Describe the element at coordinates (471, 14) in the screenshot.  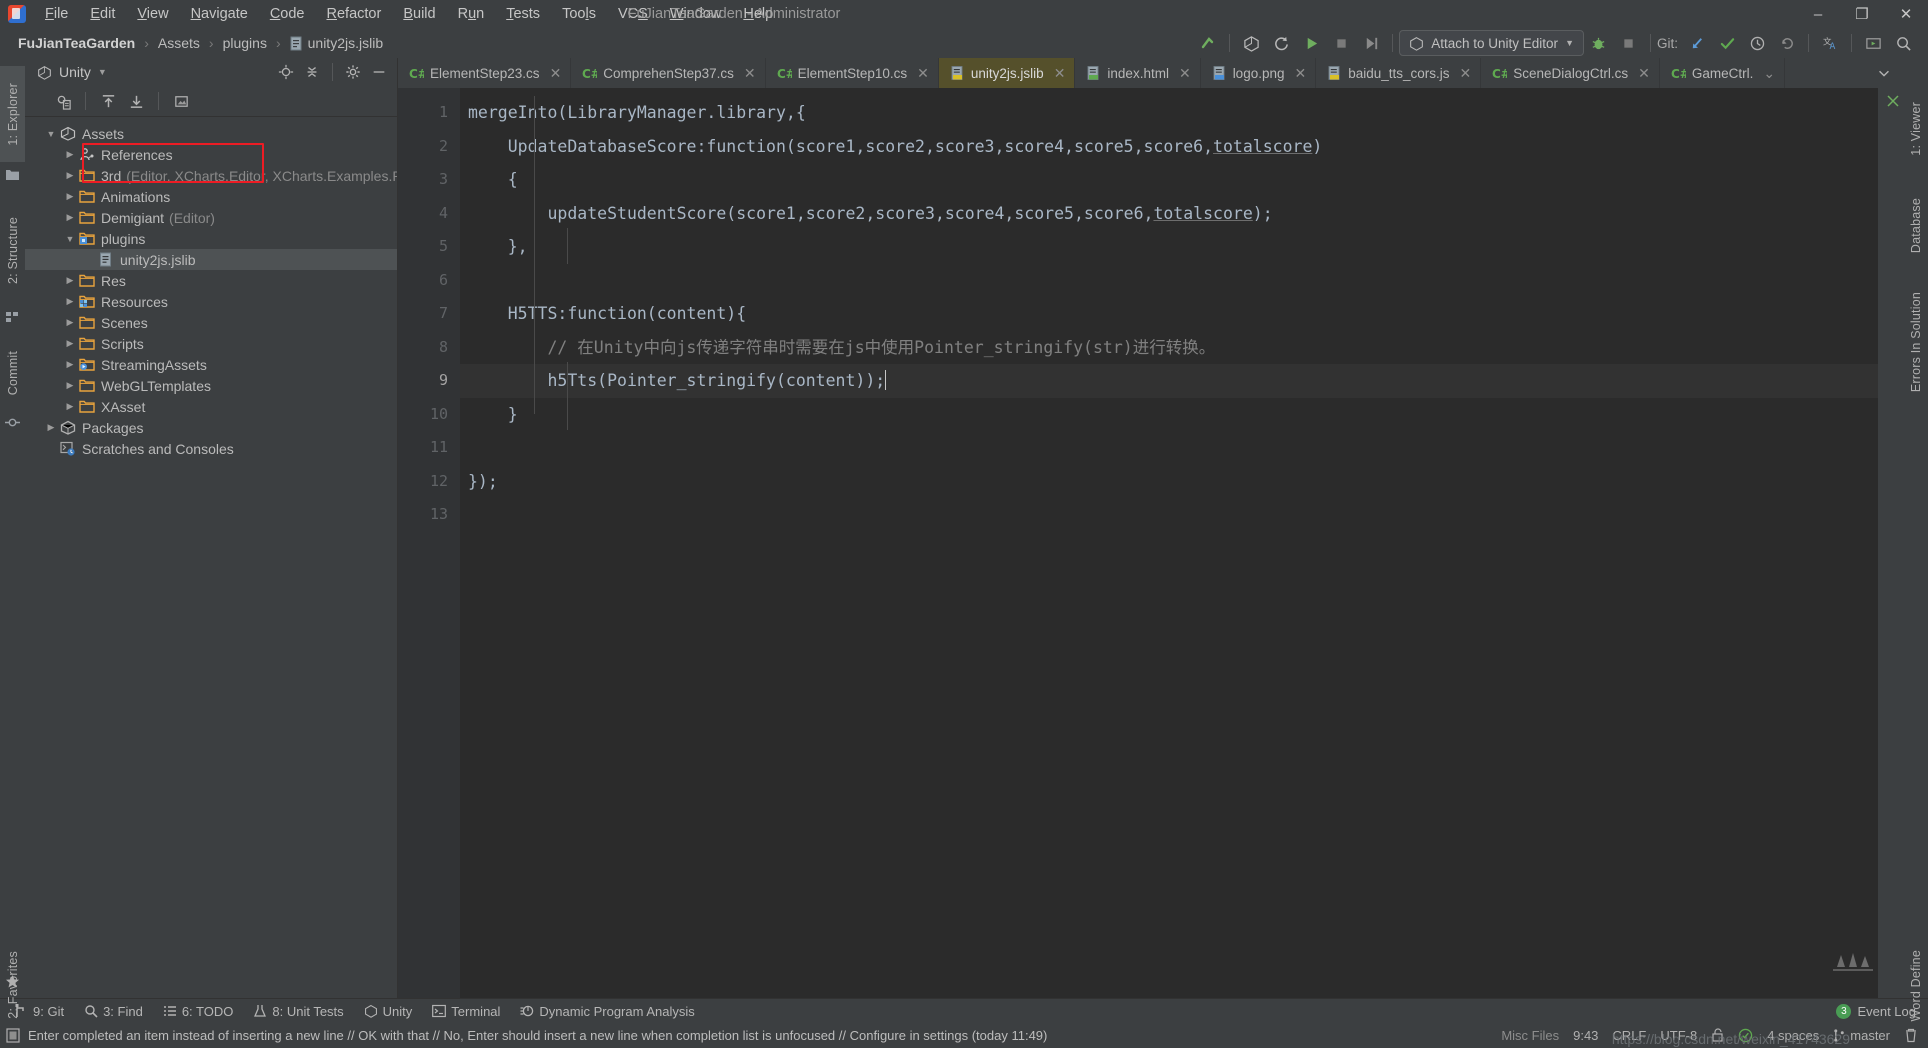
I see `menu-run: Run` at that location.